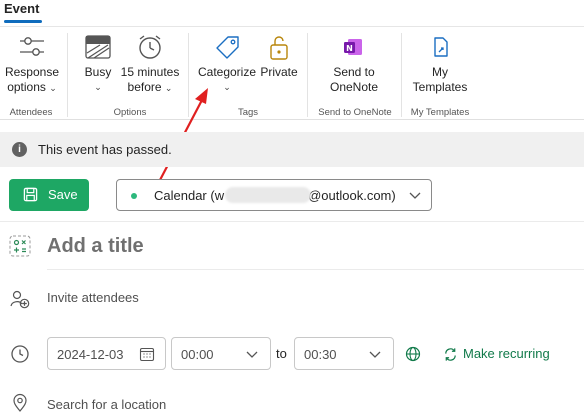  What do you see at coordinates (320, 354) in the screenshot?
I see `end-time-value: 00:30` at bounding box center [320, 354].